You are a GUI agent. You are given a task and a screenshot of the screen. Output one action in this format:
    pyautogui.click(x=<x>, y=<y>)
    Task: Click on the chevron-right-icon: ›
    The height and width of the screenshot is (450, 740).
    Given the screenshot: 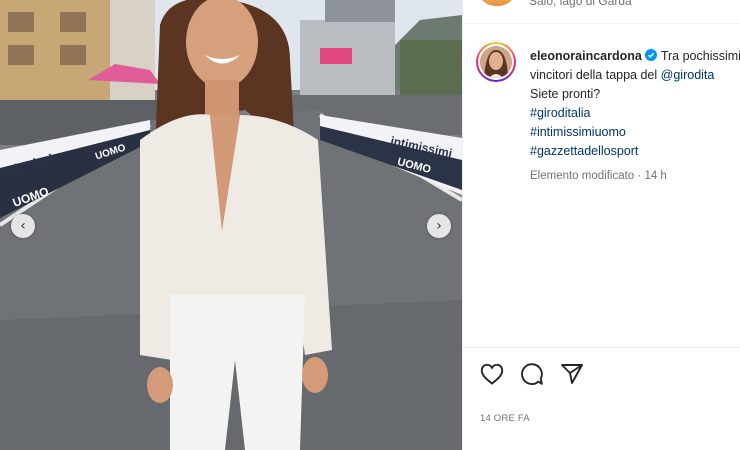 What is the action you would take?
    pyautogui.click(x=439, y=225)
    